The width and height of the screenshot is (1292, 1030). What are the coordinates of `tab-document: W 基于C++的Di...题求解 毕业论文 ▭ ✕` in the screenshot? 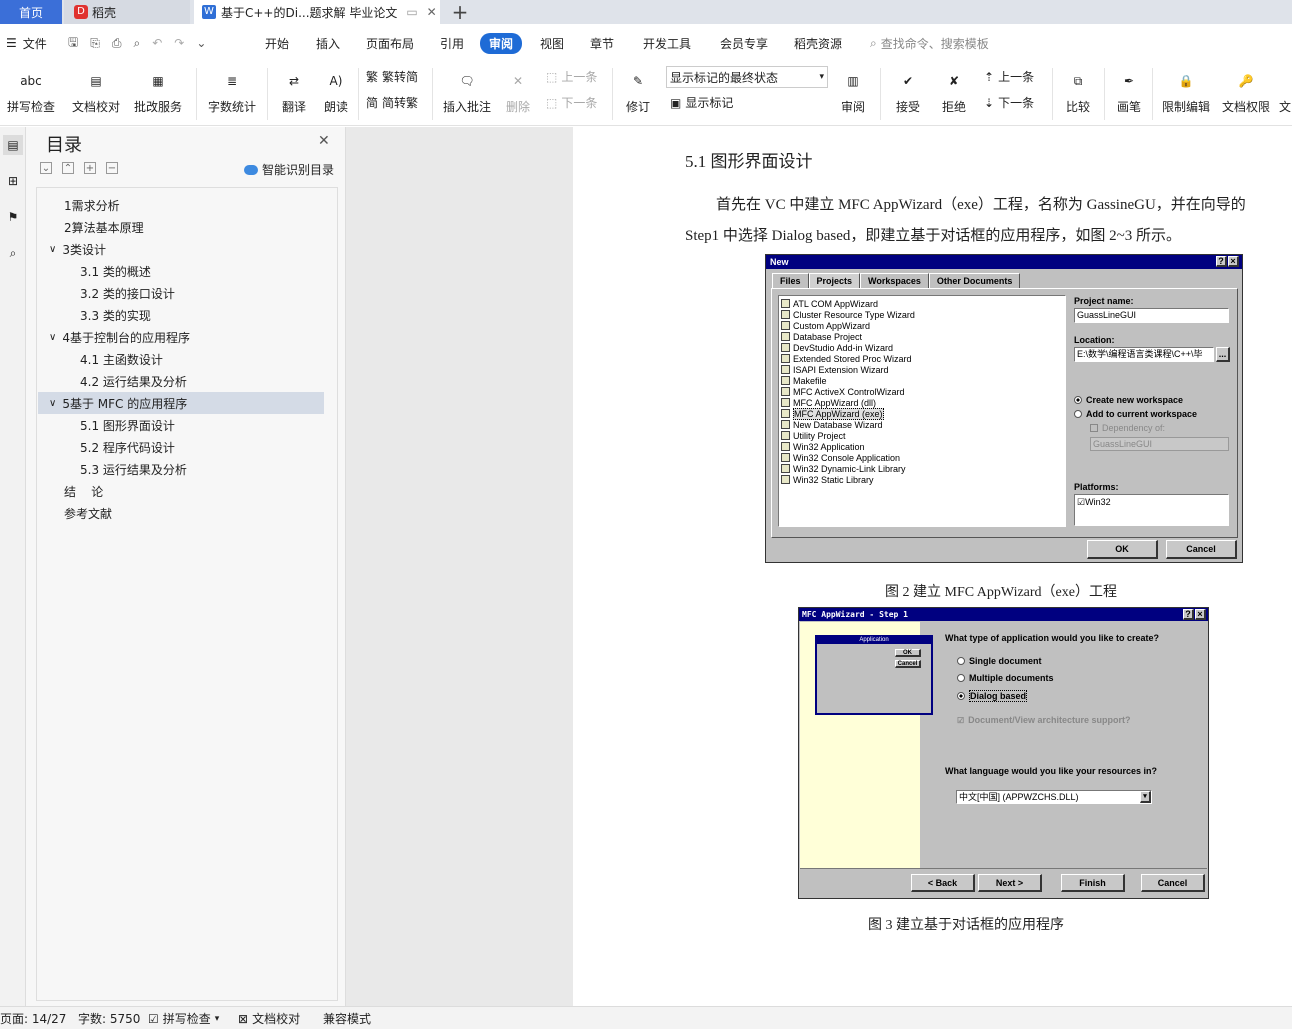 It's located at (317, 12).